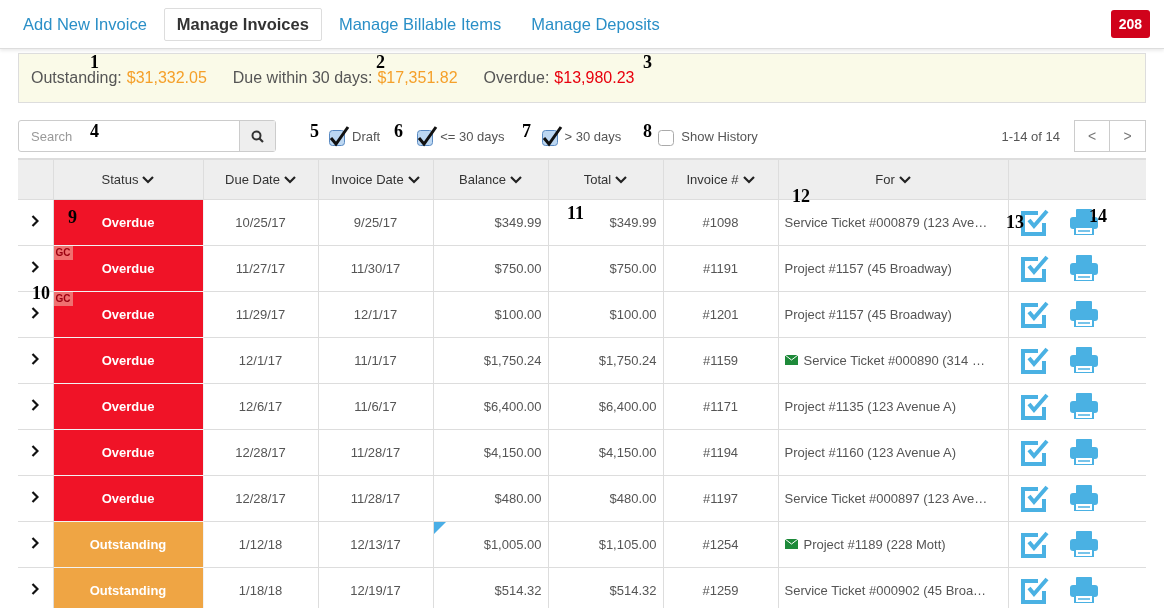 This screenshot has height=608, width=1164. Describe the element at coordinates (76, 78) in the screenshot. I see `summary-label: Outstanding:` at that location.